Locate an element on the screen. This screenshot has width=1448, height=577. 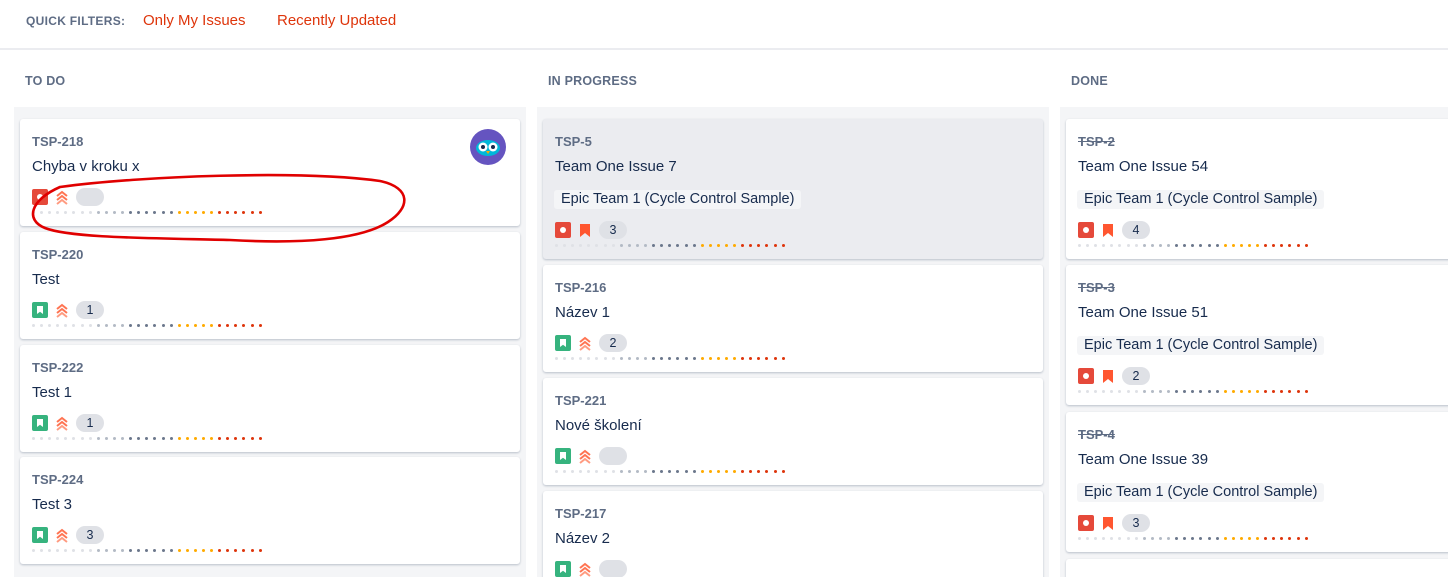
issue-summary: Název 2 is located at coordinates (583, 538).